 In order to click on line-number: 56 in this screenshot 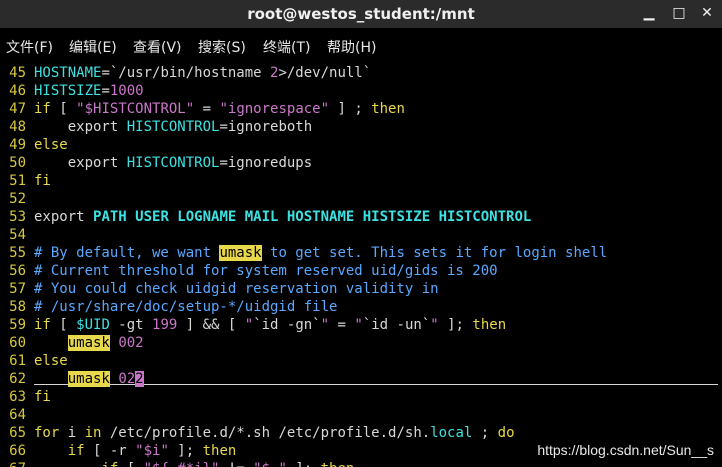, I will do `click(17, 271)`.